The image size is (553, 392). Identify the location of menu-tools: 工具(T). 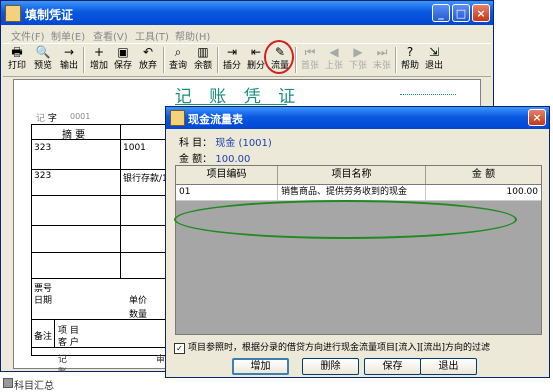
(152, 35).